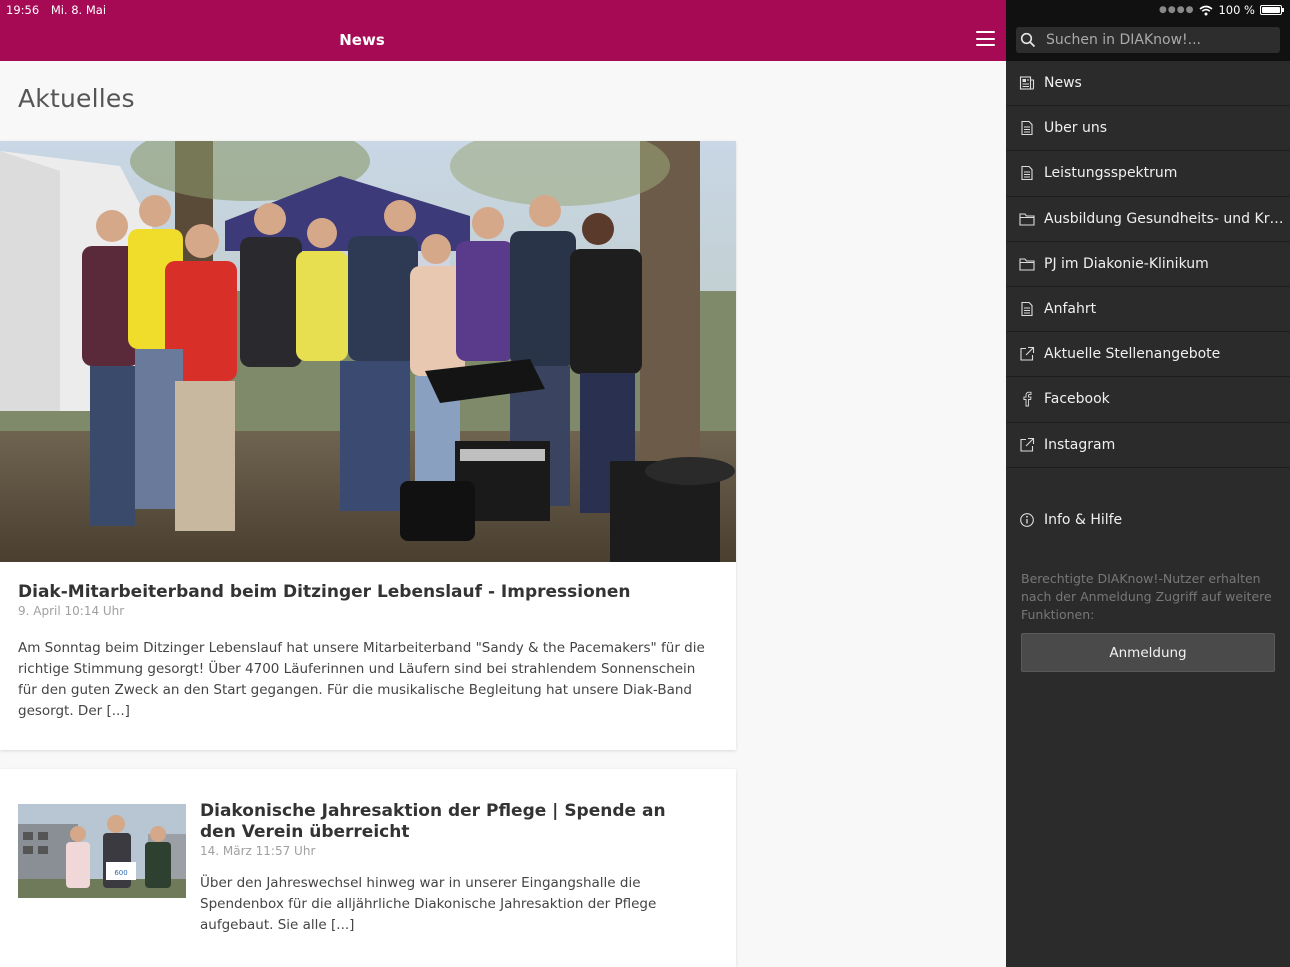  Describe the element at coordinates (1156, 40) in the screenshot. I see `search-input` at that location.